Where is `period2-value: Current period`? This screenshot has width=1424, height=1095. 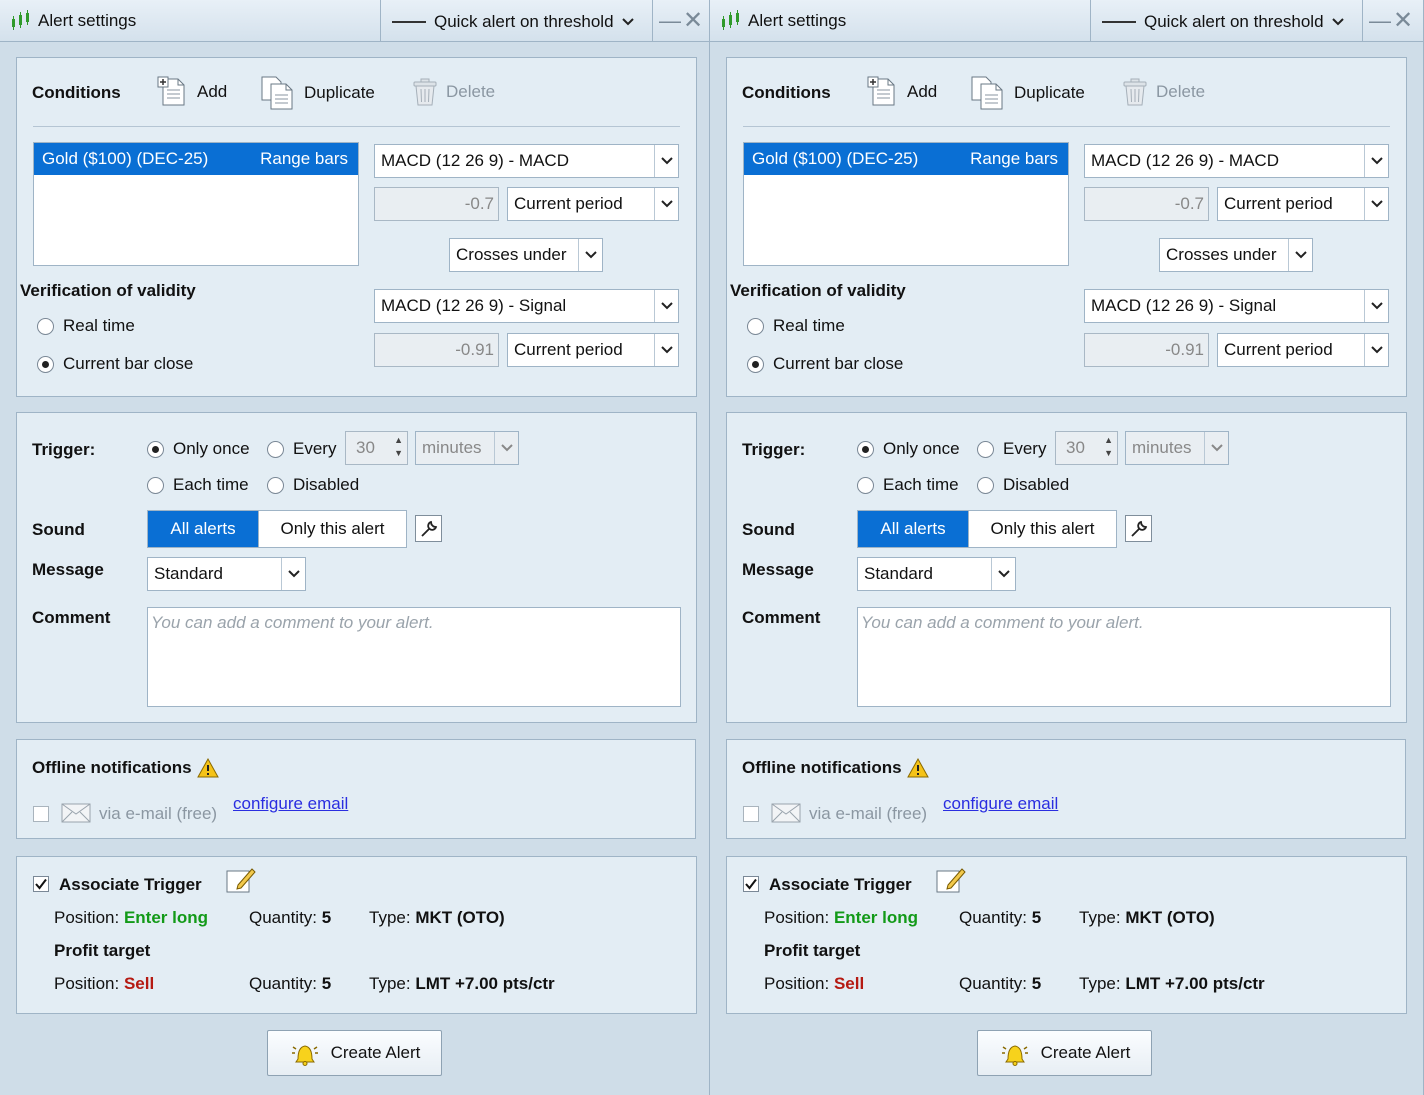 period2-value: Current period is located at coordinates (568, 349).